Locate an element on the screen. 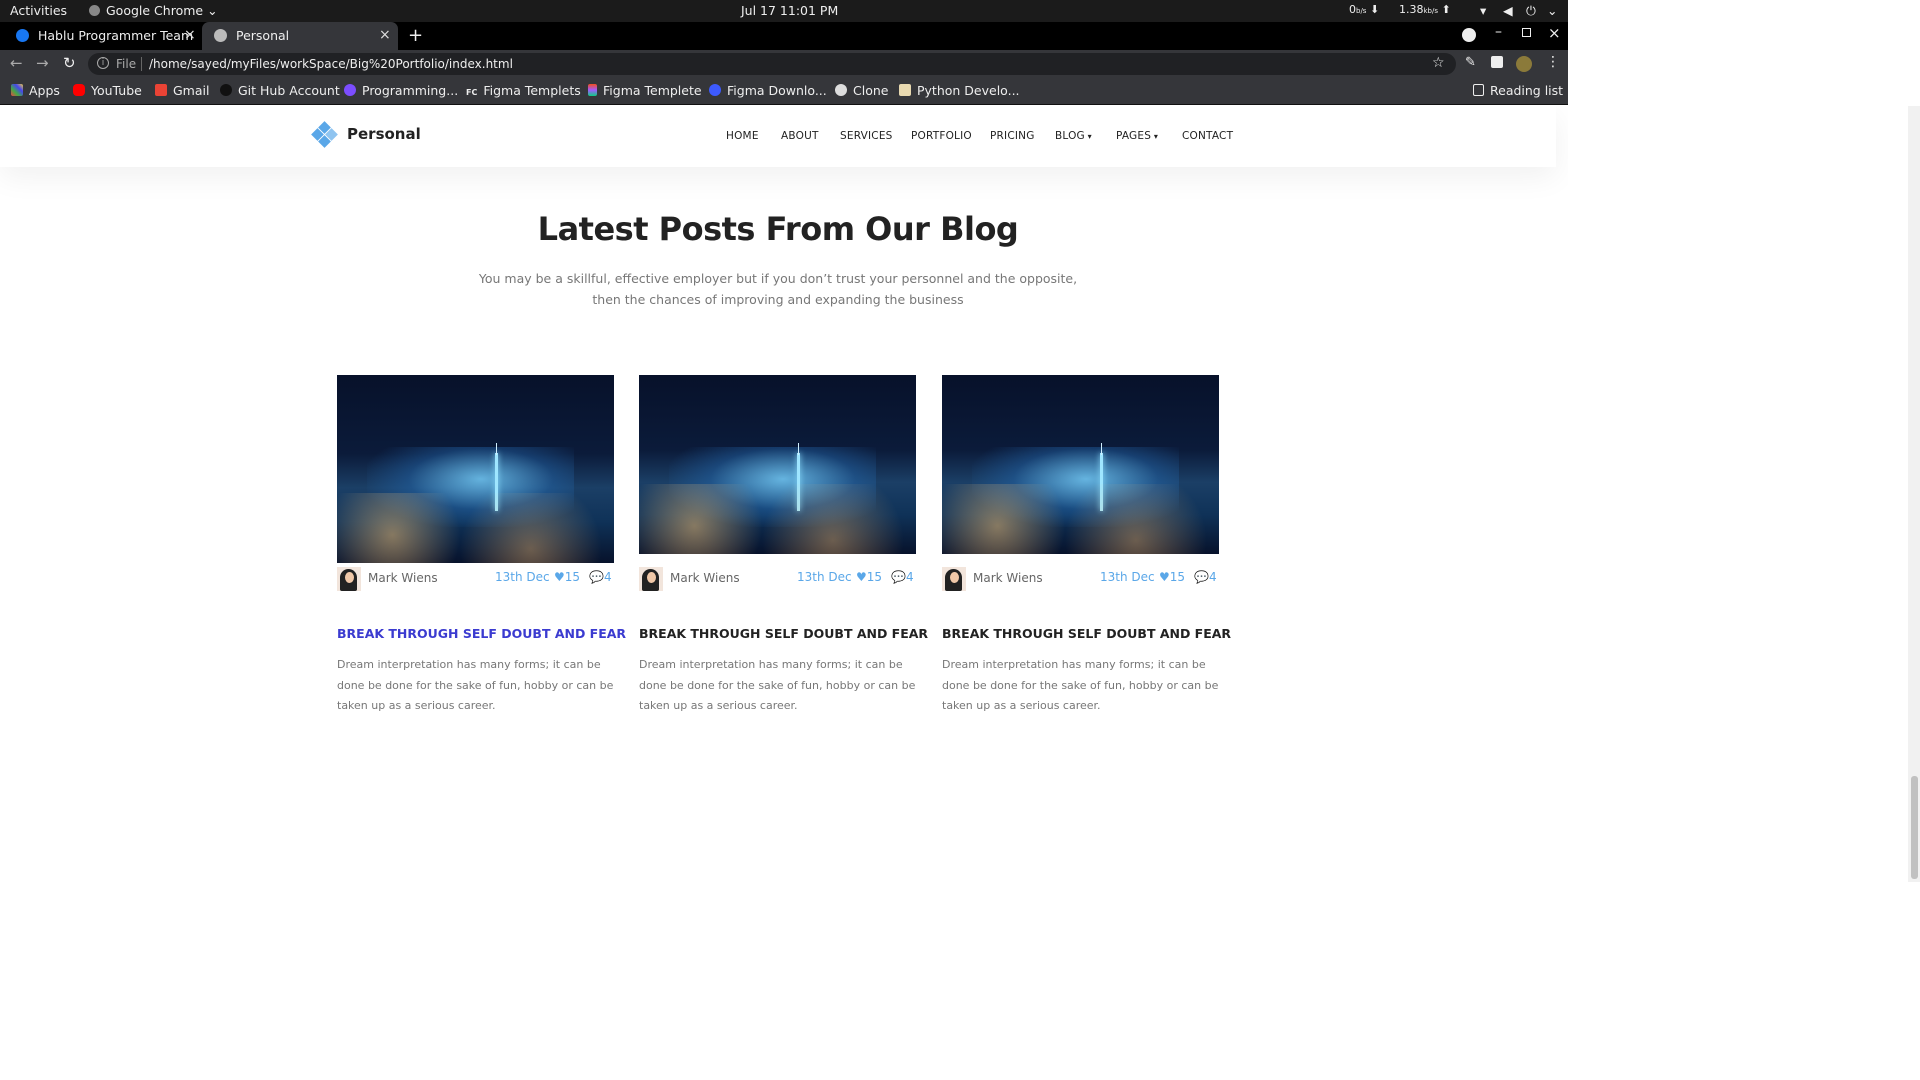 Image resolution: width=1920 pixels, height=1080 pixels. bookmark-youtube: YouTube is located at coordinates (107, 90).